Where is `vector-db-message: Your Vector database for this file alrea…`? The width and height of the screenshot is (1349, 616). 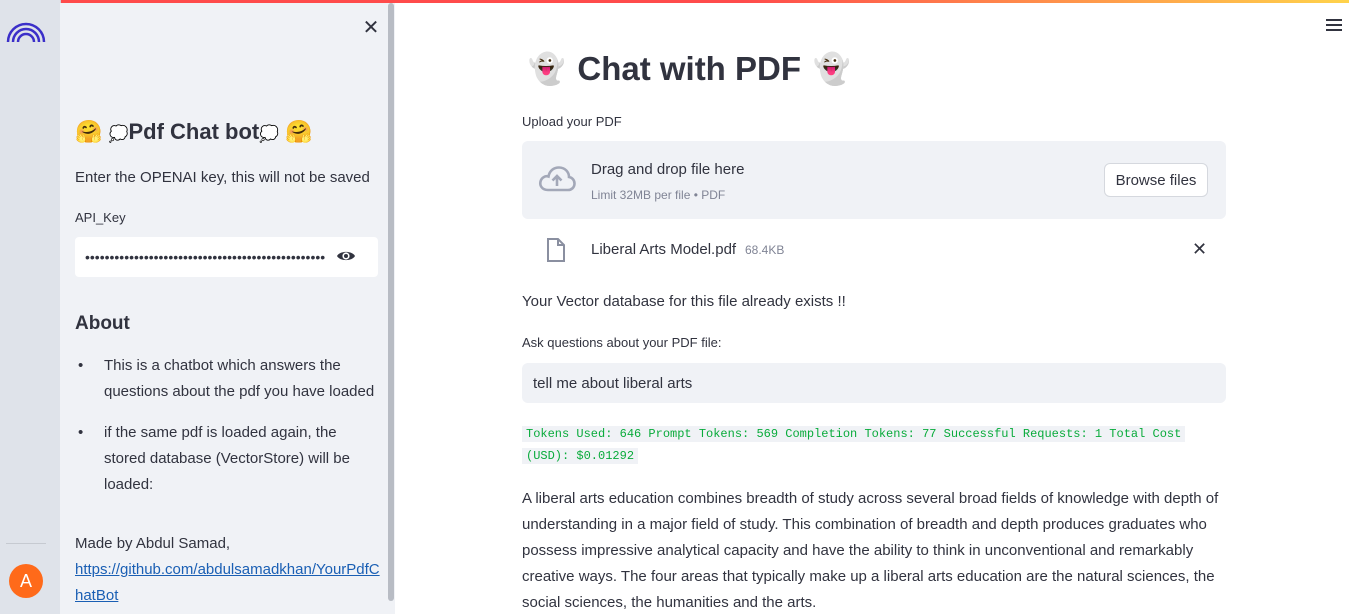 vector-db-message: Your Vector database for this file alrea… is located at coordinates (684, 301).